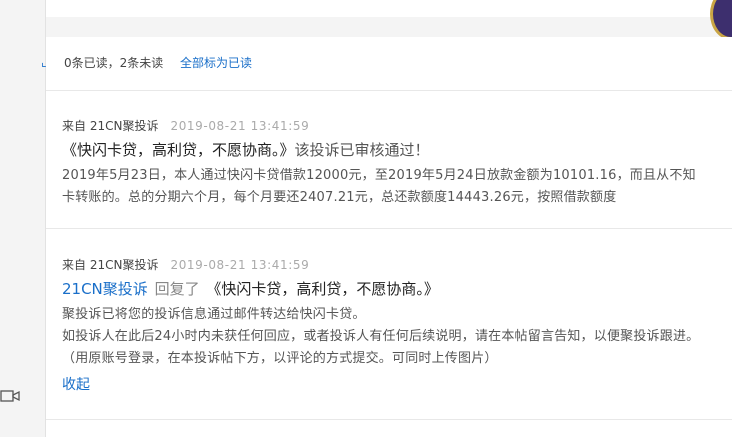  What do you see at coordinates (23, 218) in the screenshot?
I see `left-sidebar: ⌞` at bounding box center [23, 218].